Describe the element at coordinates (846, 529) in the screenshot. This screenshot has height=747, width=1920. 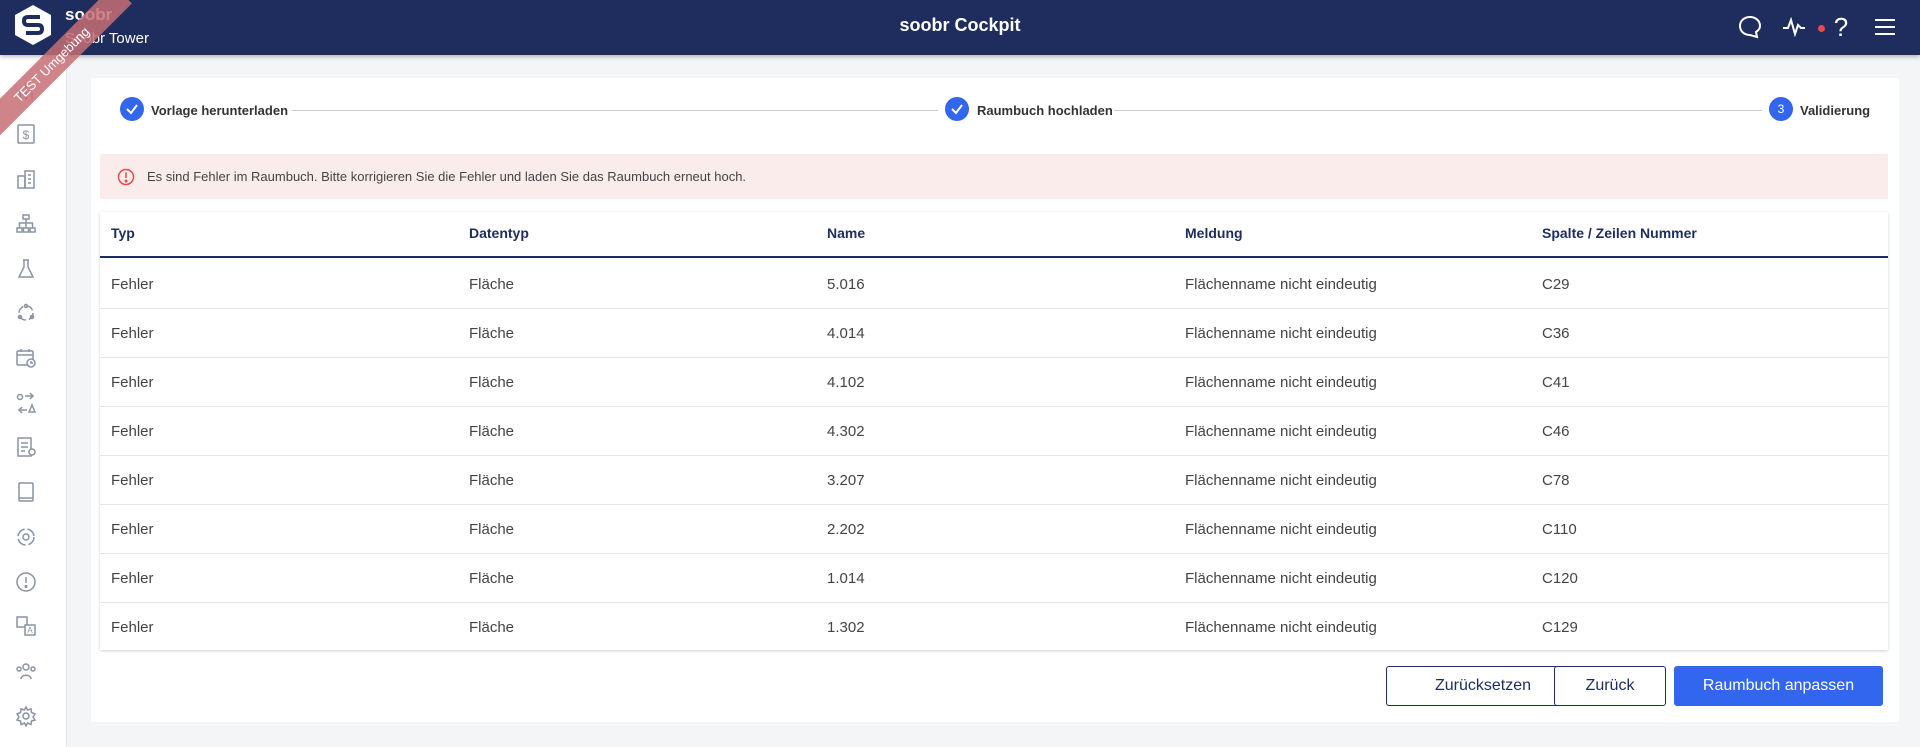
I see `cell-name: 2.202` at that location.